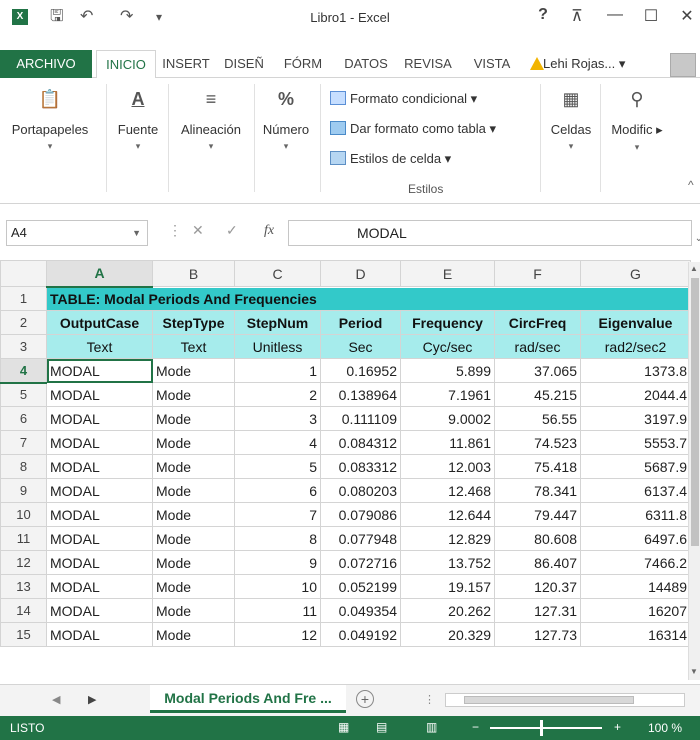 Image resolution: width=700 pixels, height=740 pixels. I want to click on modify-group: ⚲ Modific ▸ ▾, so click(637, 119).